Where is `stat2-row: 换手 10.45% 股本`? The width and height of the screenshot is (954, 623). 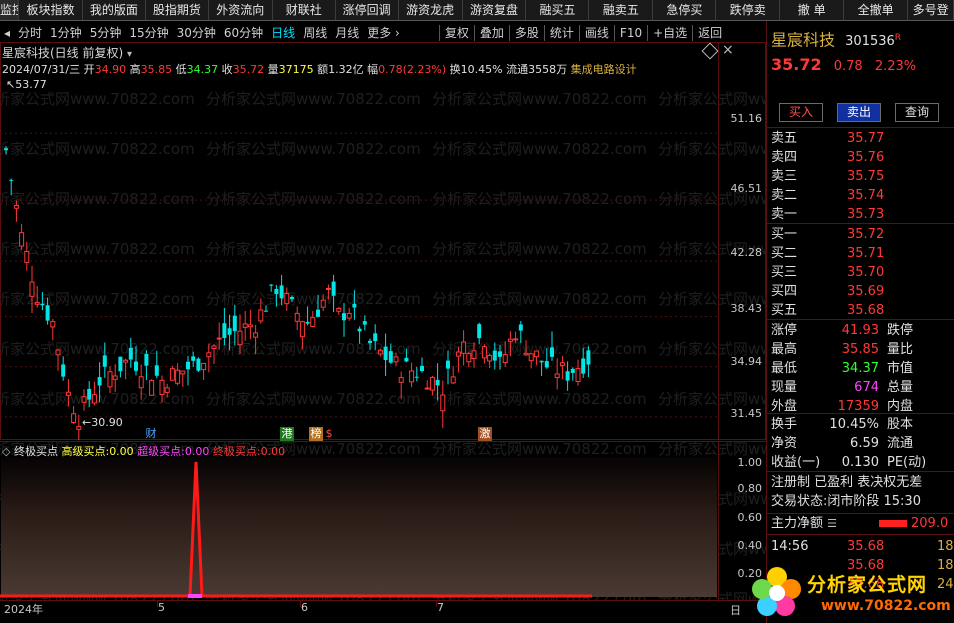 stat2-row: 换手 10.45% 股本 is located at coordinates (861, 424).